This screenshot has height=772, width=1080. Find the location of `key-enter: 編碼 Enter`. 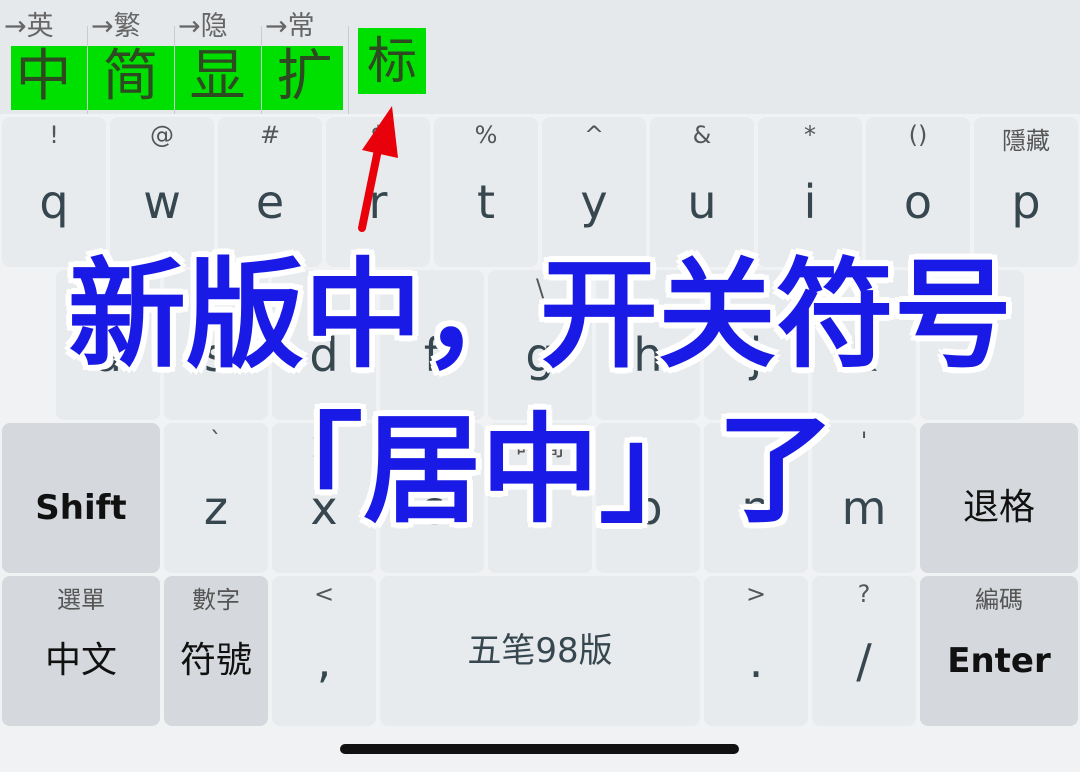

key-enter: 編碼 Enter is located at coordinates (999, 651).